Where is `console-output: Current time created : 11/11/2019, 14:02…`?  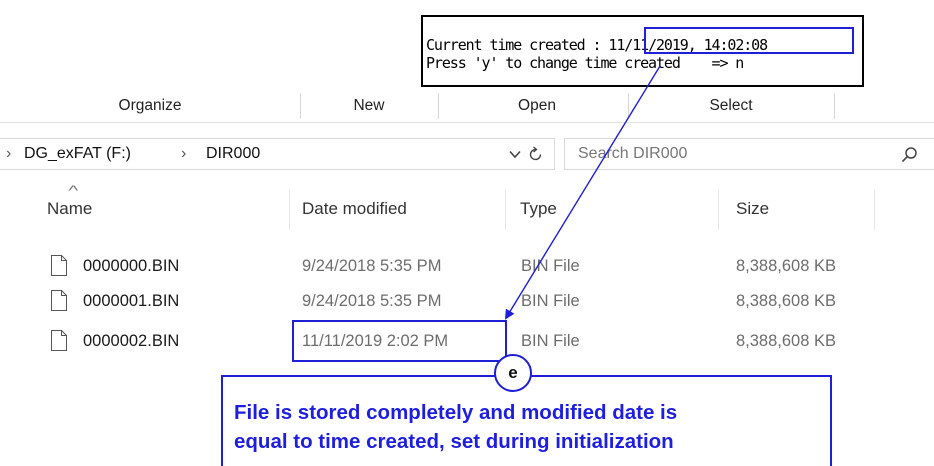
console-output: Current time created : 11/11/2019, 14:02… is located at coordinates (642, 51).